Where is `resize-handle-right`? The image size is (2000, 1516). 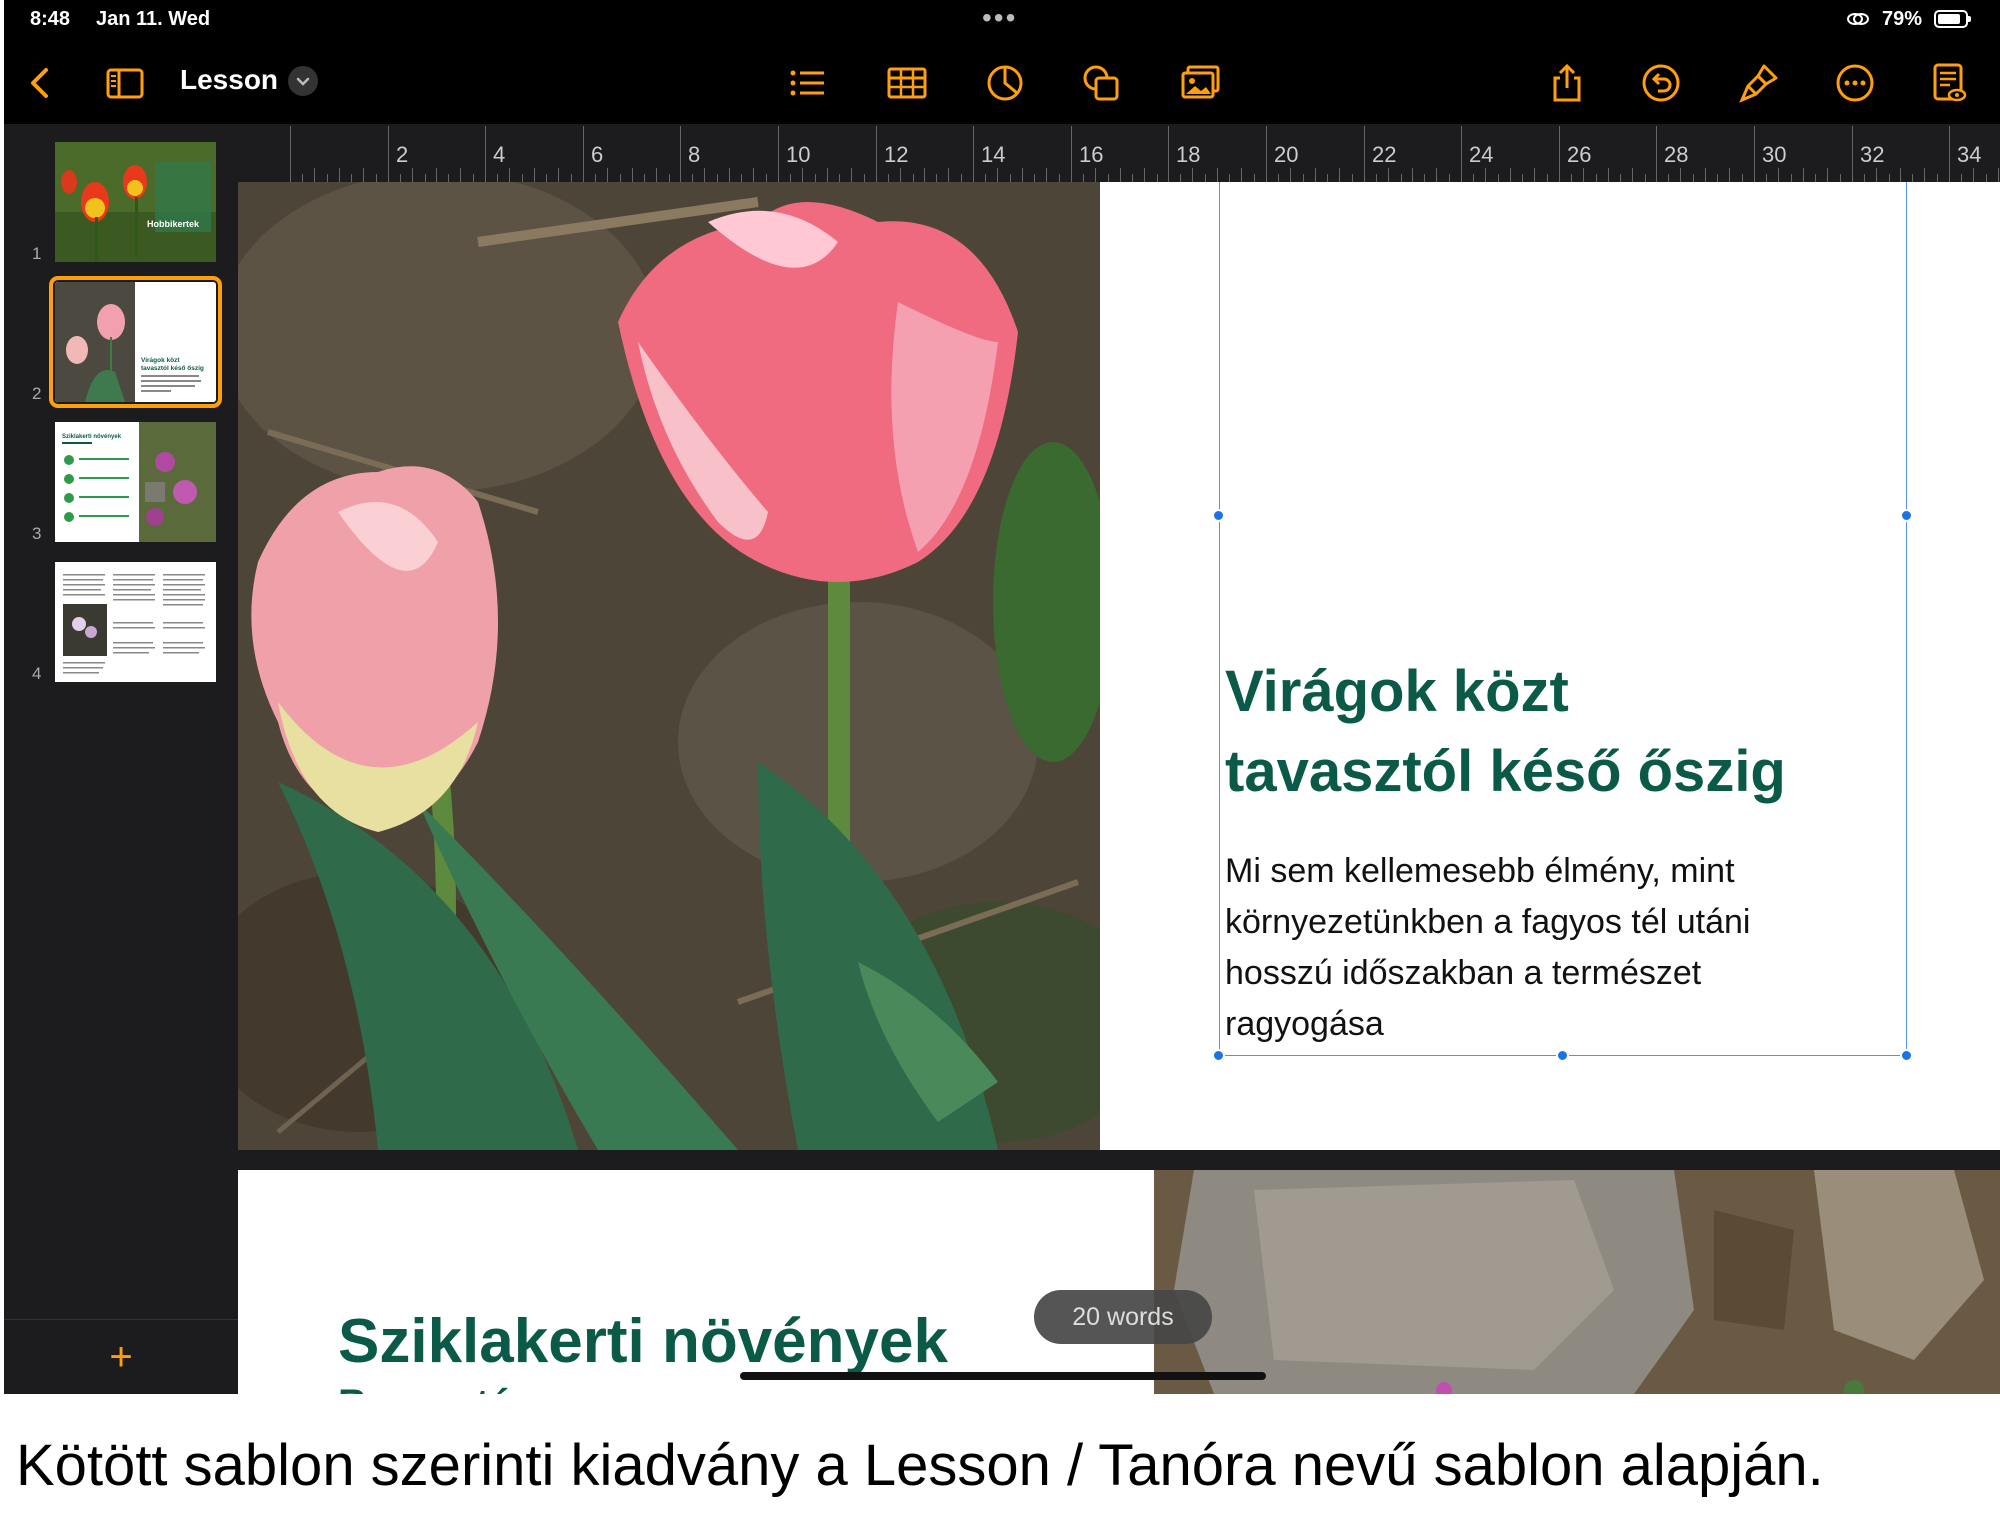
resize-handle-right is located at coordinates (1906, 515).